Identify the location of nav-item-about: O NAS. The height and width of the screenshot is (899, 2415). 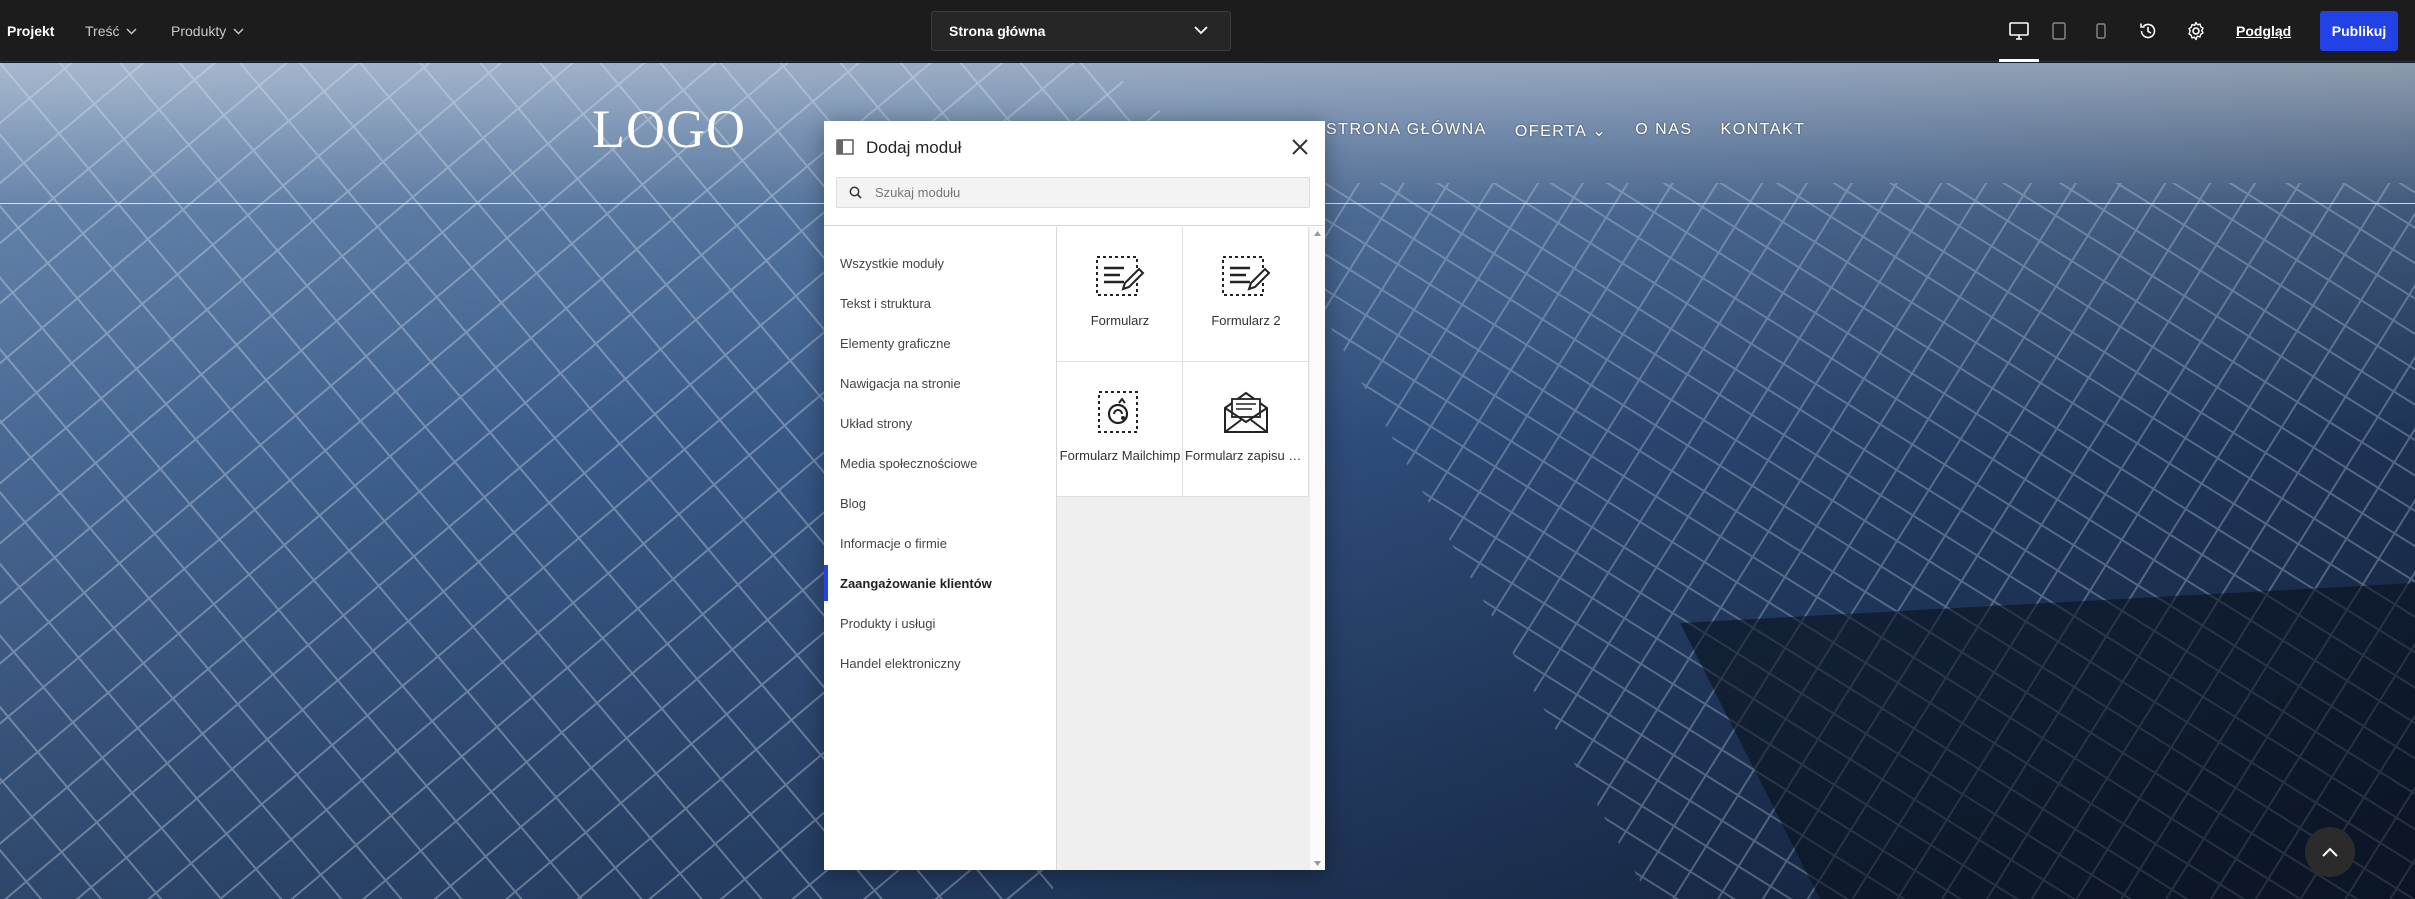
(1663, 131).